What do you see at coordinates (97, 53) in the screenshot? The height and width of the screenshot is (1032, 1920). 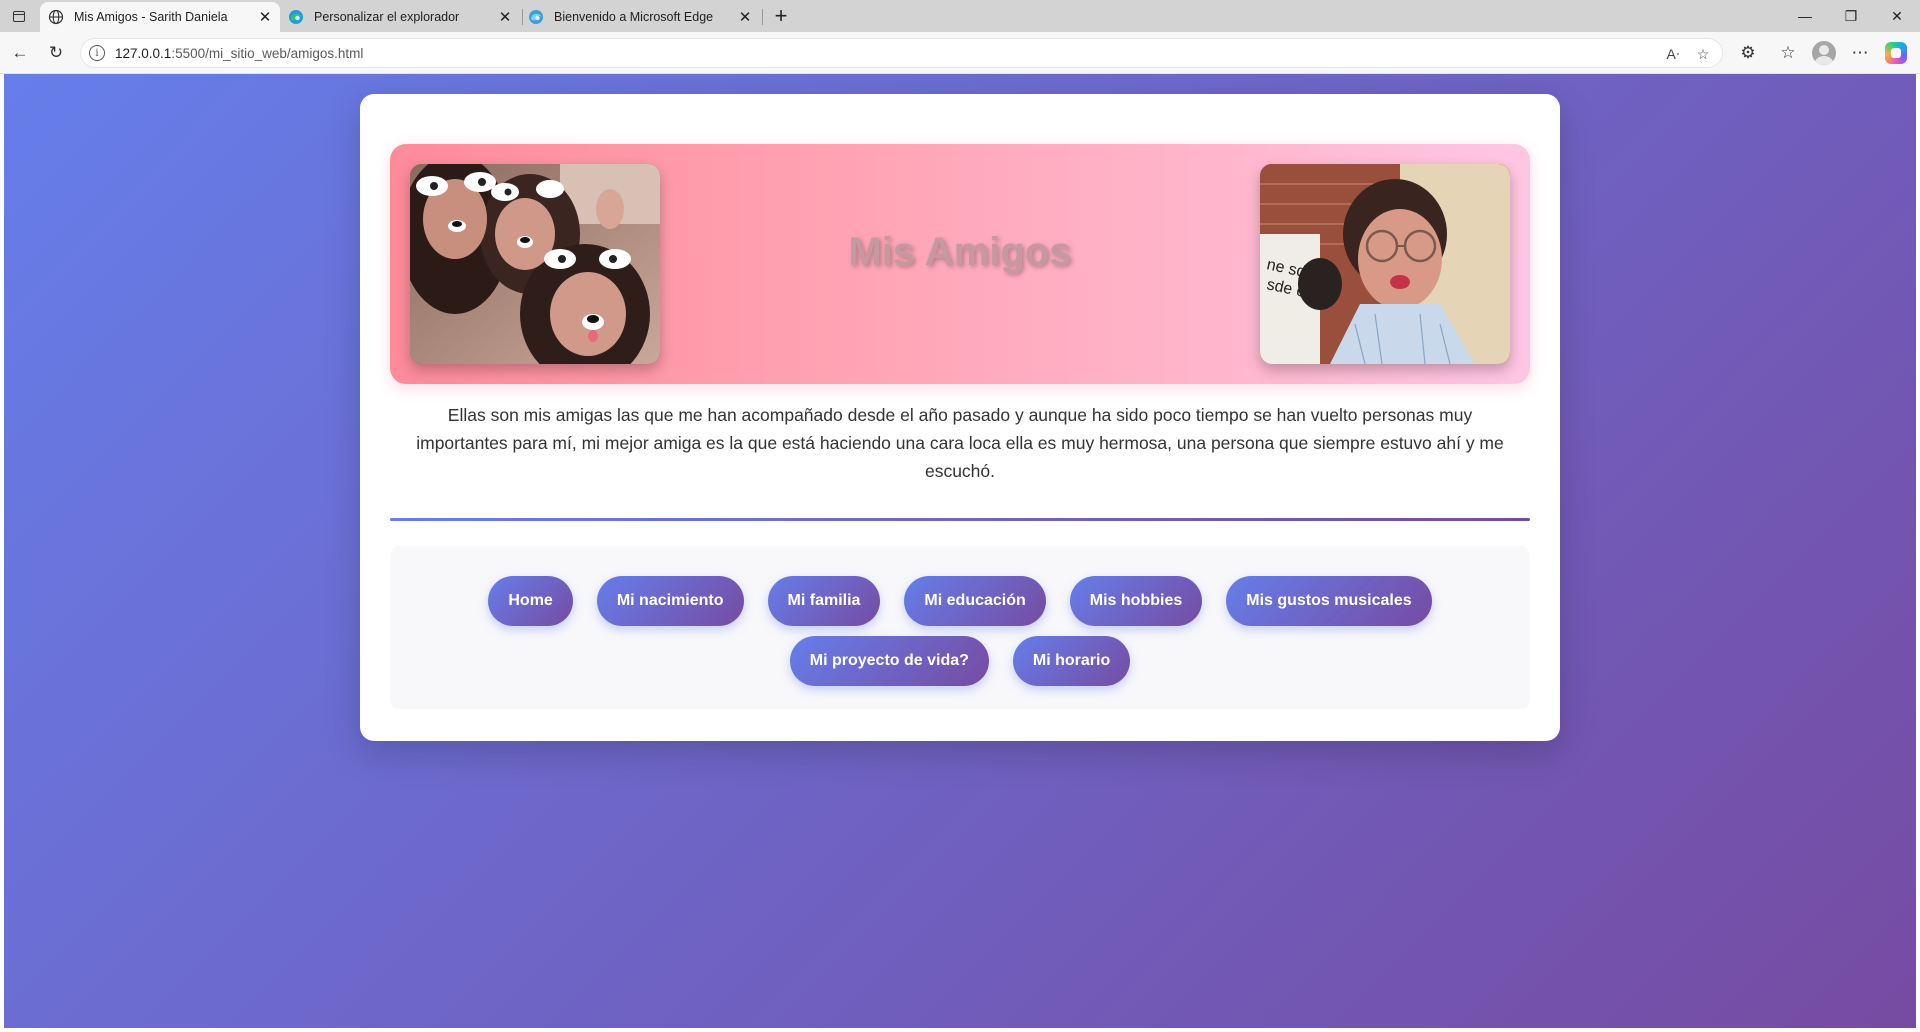 I see `site-info-icon: i` at bounding box center [97, 53].